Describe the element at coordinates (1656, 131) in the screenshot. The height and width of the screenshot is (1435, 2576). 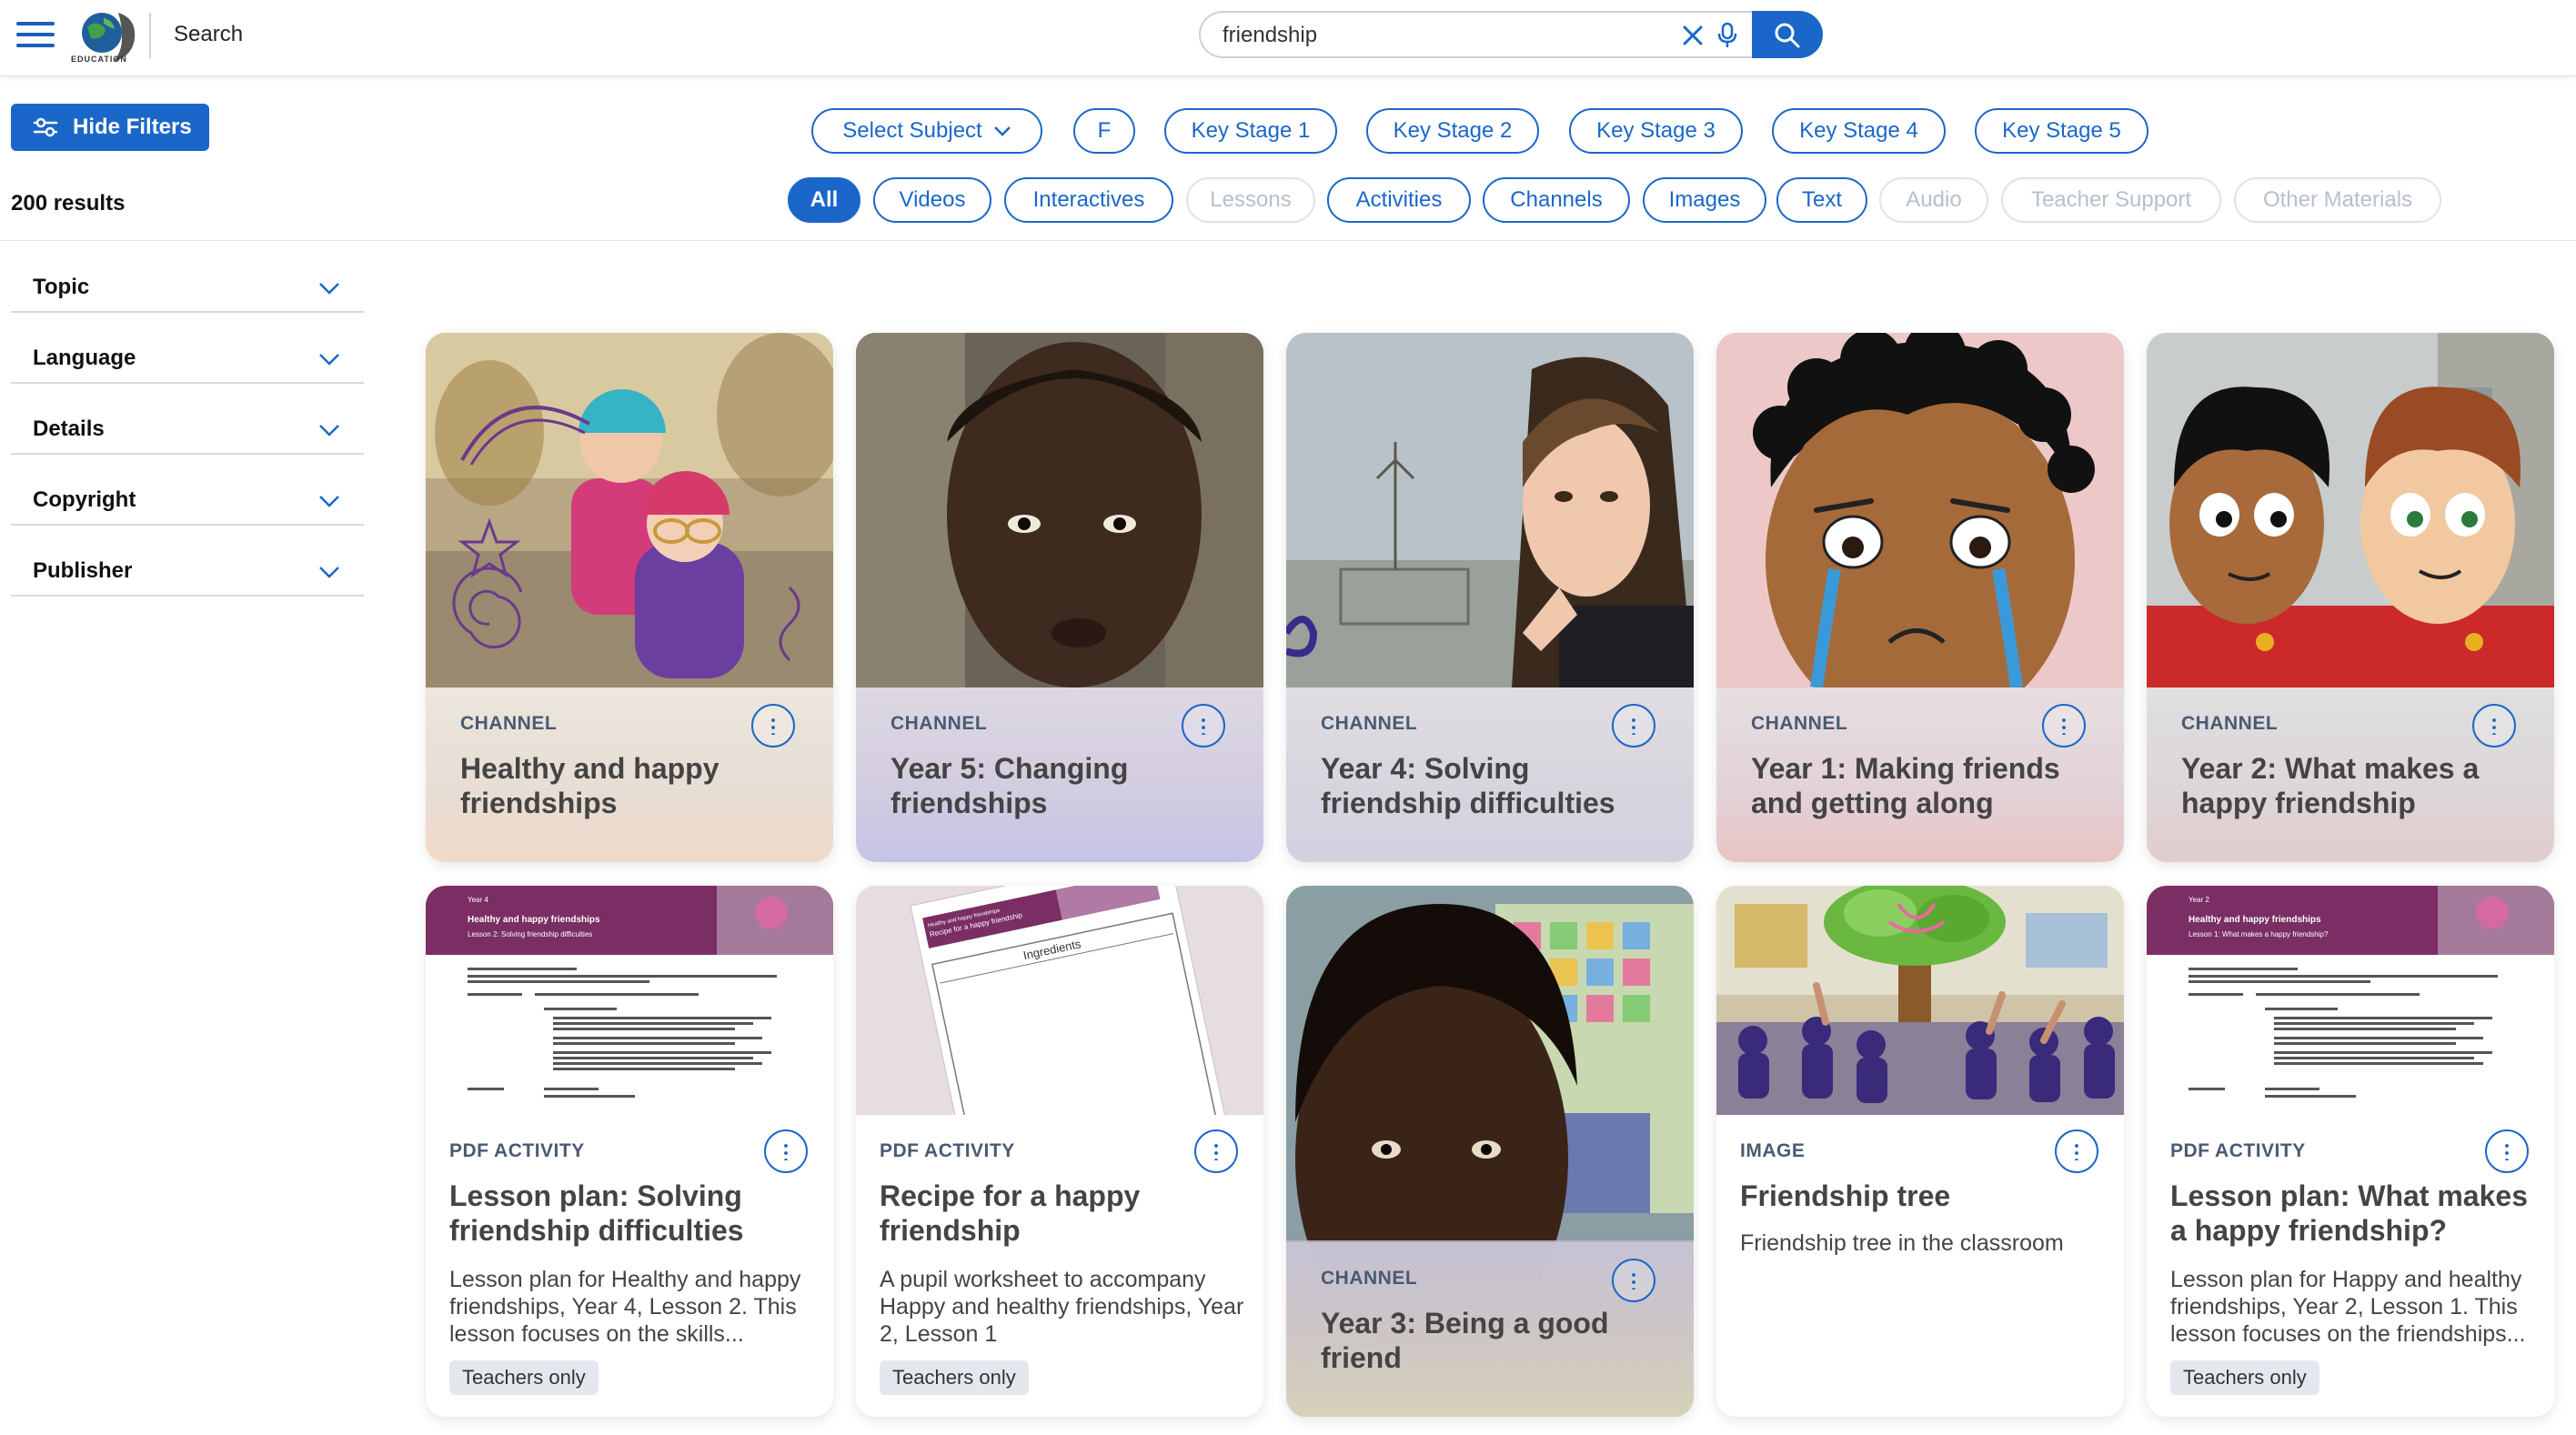
I see `key-stage-3-button: Key Stage 3` at that location.